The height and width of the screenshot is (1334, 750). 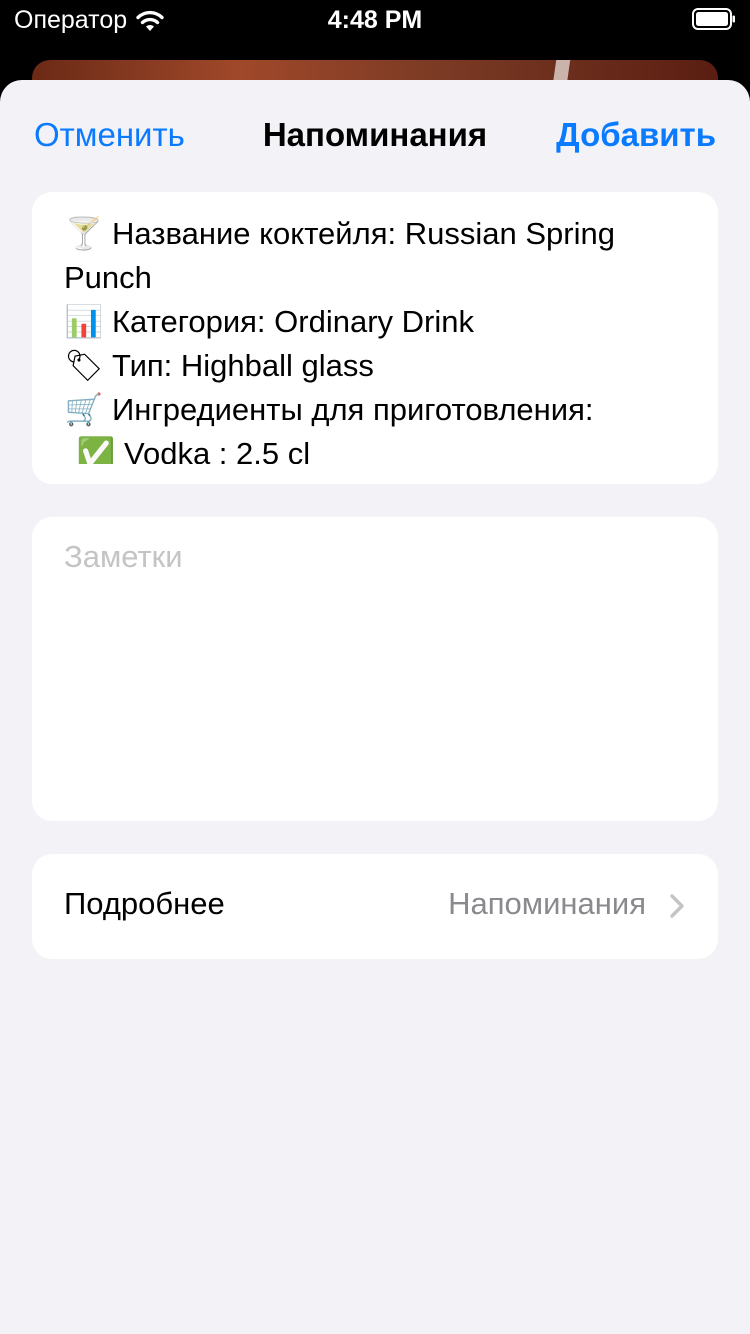 I want to click on bar-chart-icon: 📊, so click(x=84, y=321).